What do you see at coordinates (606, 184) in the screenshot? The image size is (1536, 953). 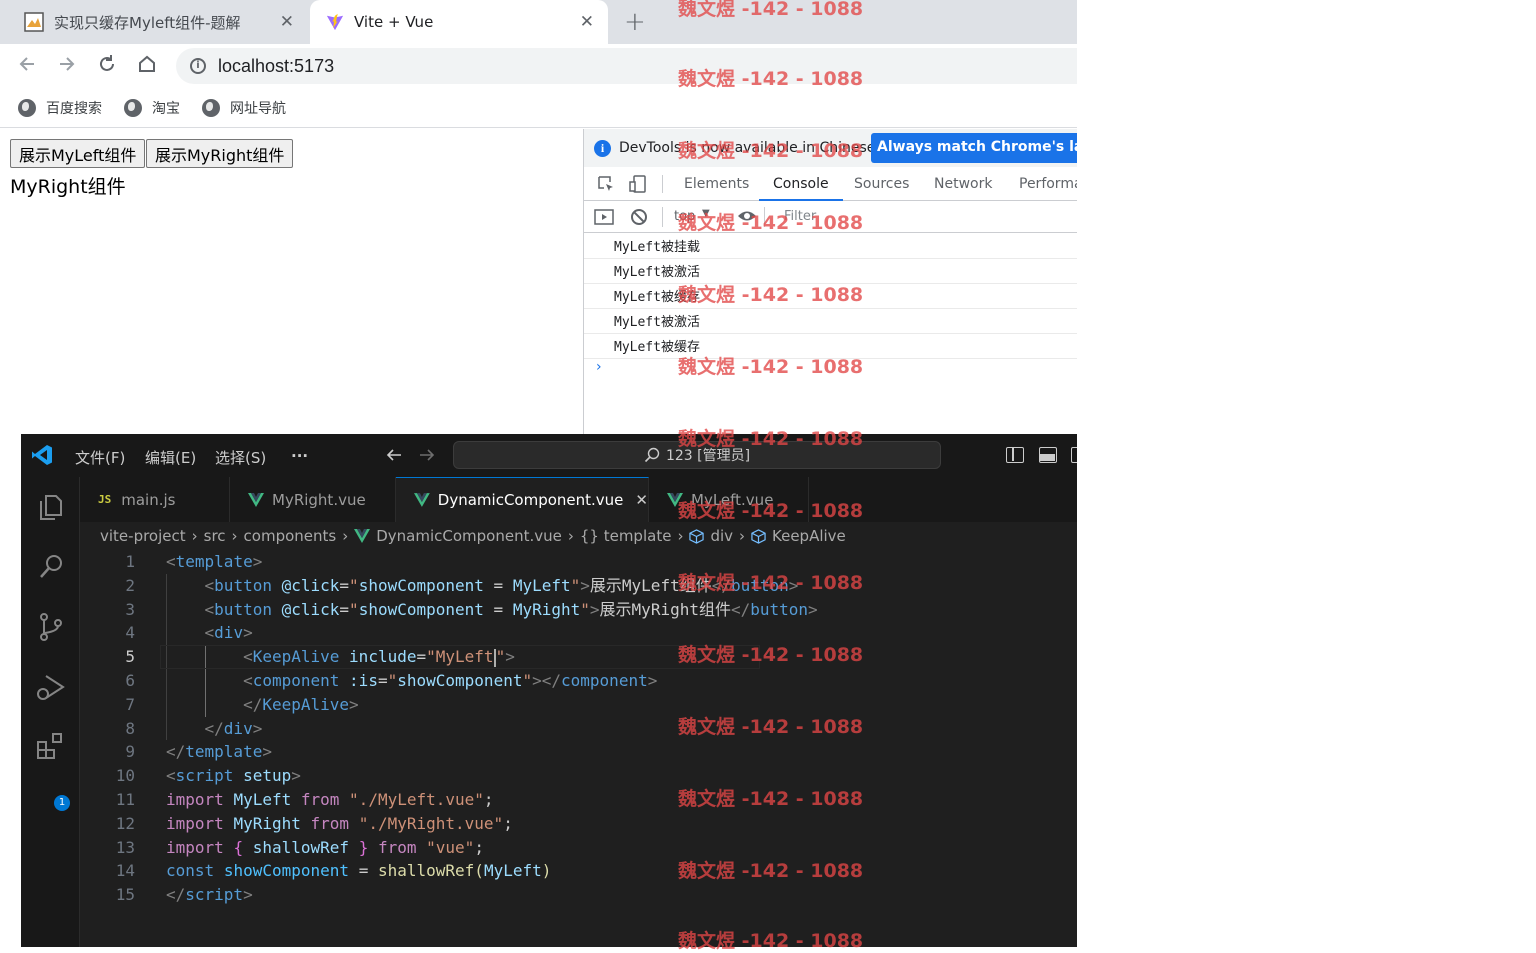 I see `inspect-element-icon` at bounding box center [606, 184].